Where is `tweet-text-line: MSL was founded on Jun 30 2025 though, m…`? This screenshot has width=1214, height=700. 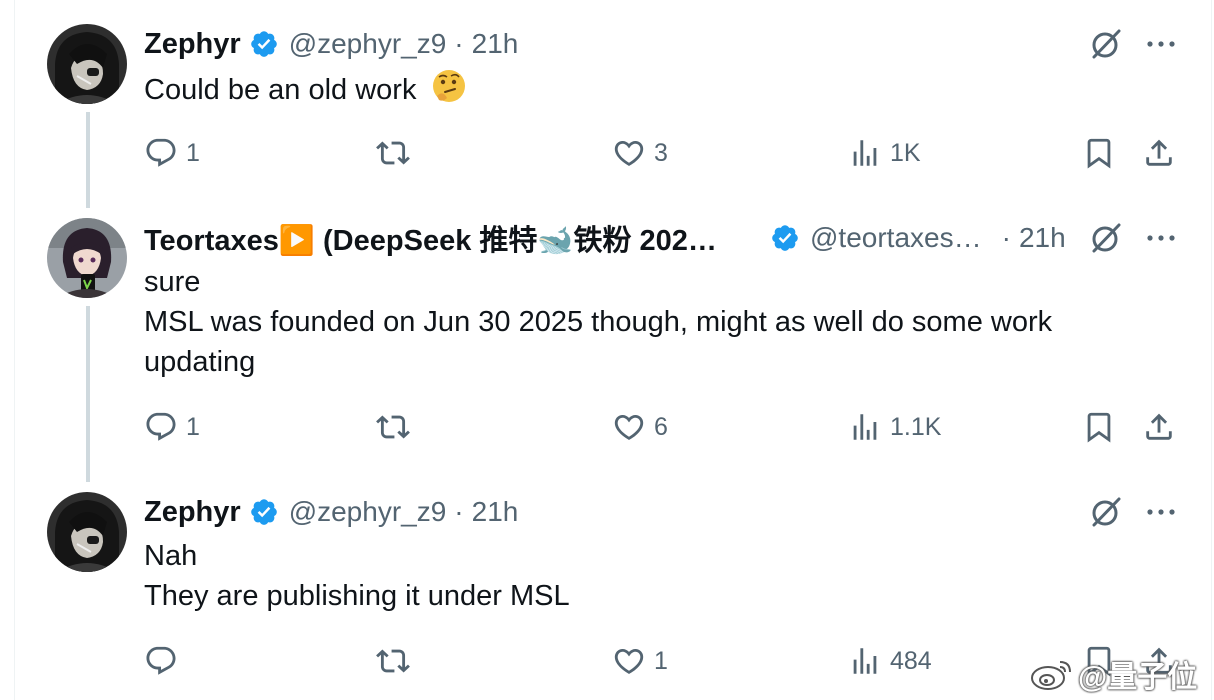
tweet-text-line: MSL was founded on Jun 30 2025 though, m… is located at coordinates (598, 322).